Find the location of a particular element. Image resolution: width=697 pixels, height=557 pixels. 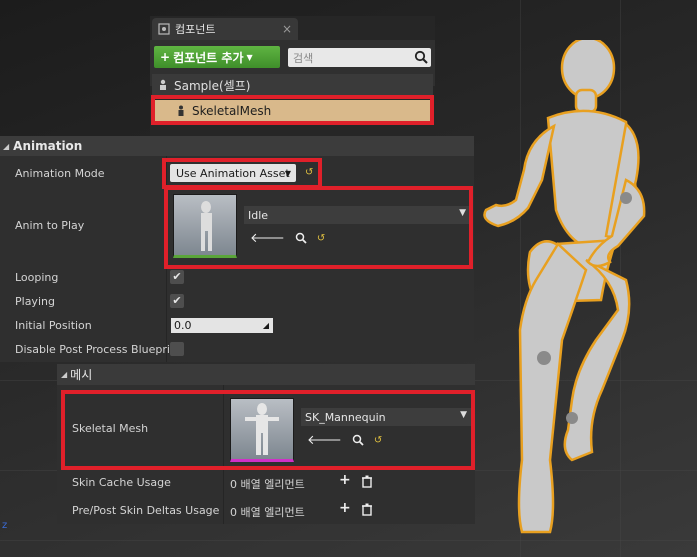

skin-cache-value: 0 배열 엘리먼트 is located at coordinates (267, 484).